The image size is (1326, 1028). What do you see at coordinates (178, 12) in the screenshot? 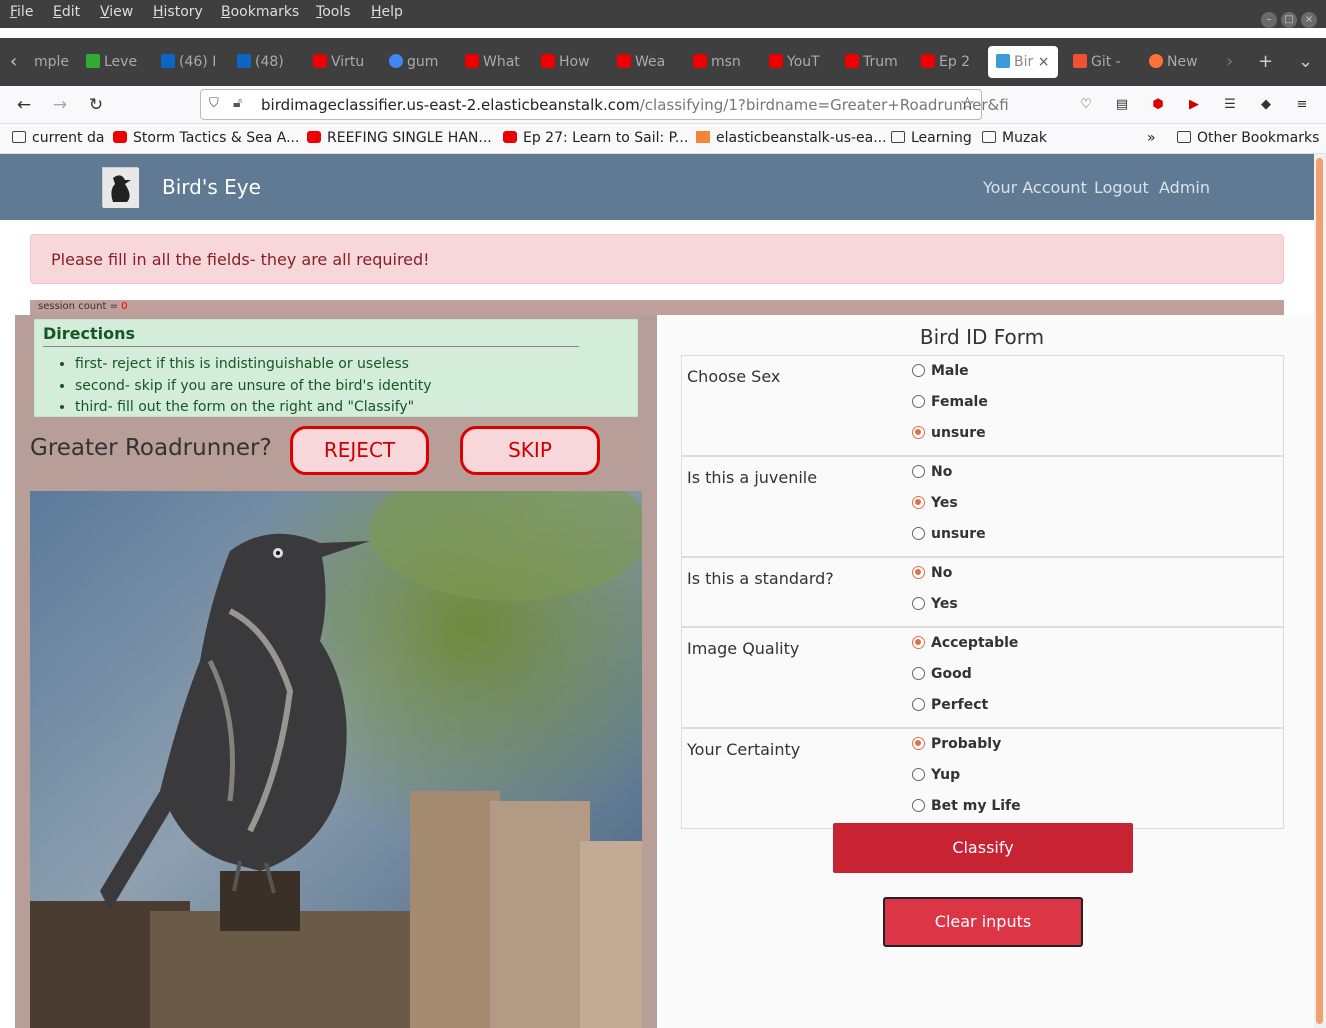
I see `menu-history: History` at bounding box center [178, 12].